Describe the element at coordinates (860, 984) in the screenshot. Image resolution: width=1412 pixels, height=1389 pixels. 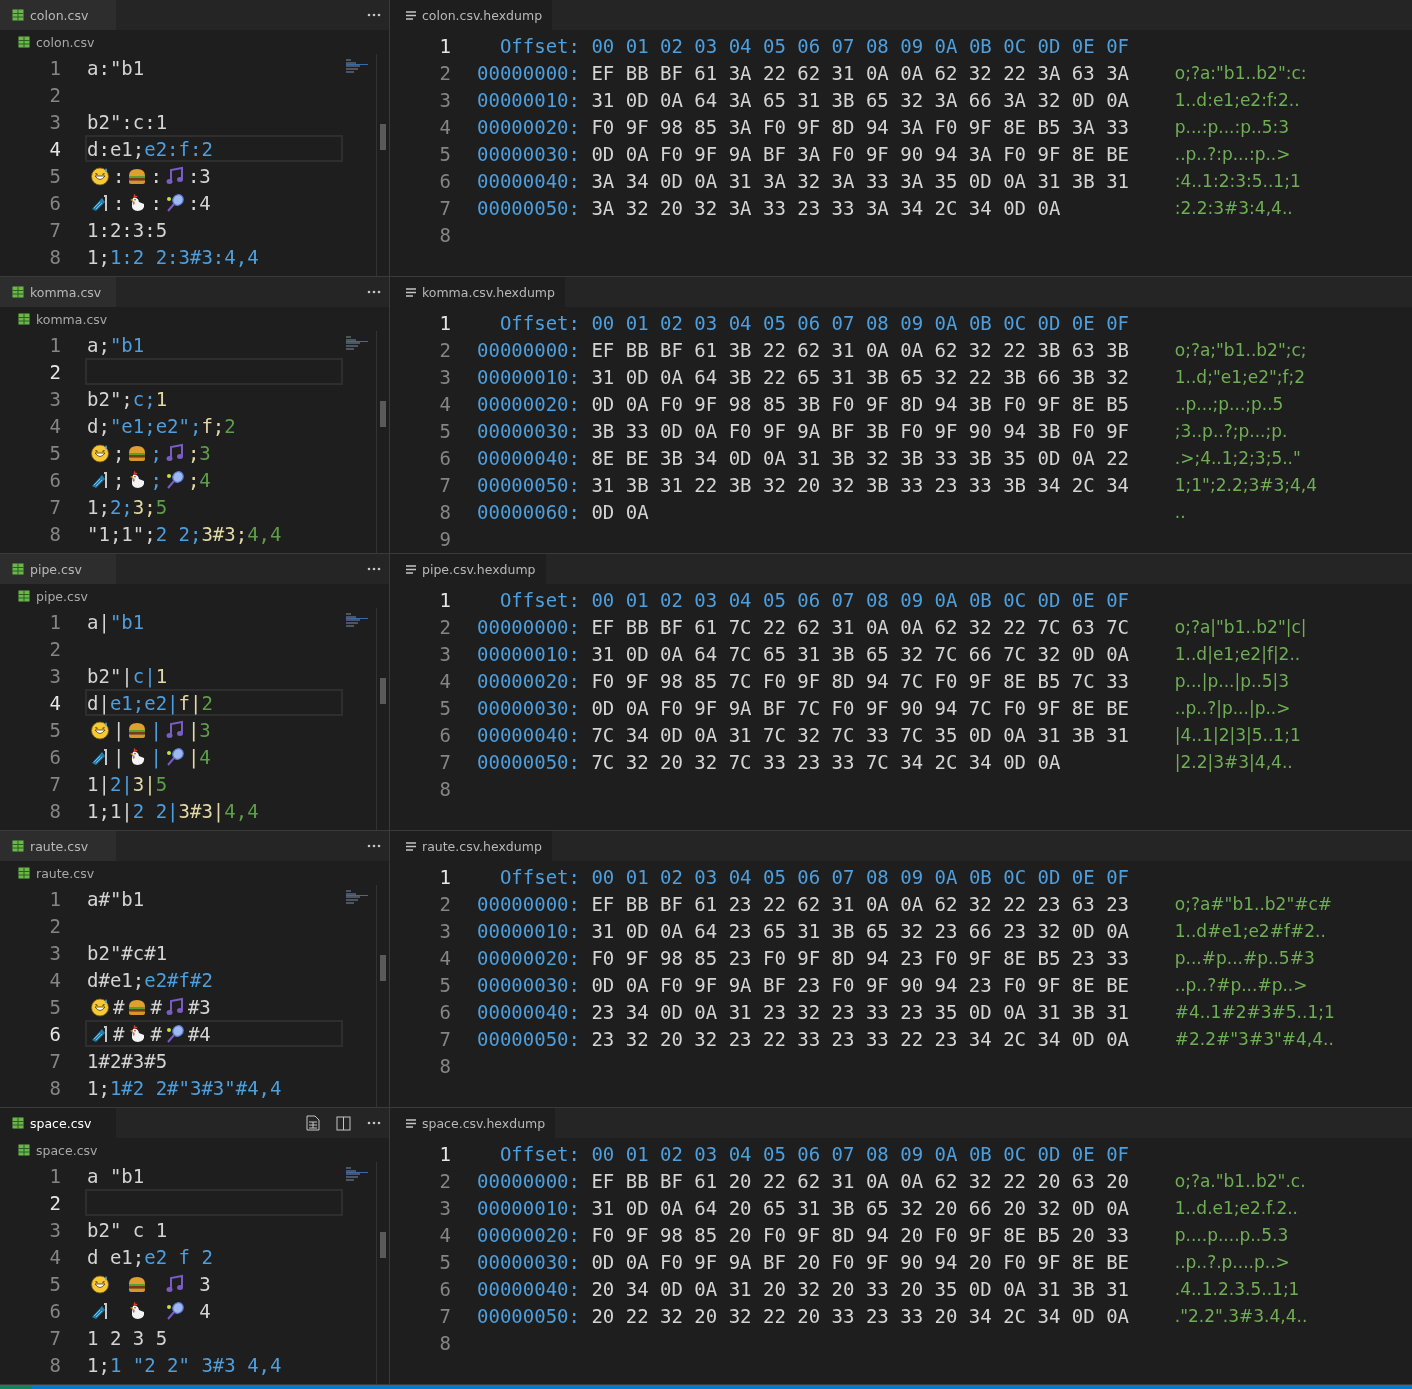
I see `hex-bytes: 0D 0A F0 9F 9A BF 23 F0 9F 90 94 23 F0 9F 8E BE` at that location.